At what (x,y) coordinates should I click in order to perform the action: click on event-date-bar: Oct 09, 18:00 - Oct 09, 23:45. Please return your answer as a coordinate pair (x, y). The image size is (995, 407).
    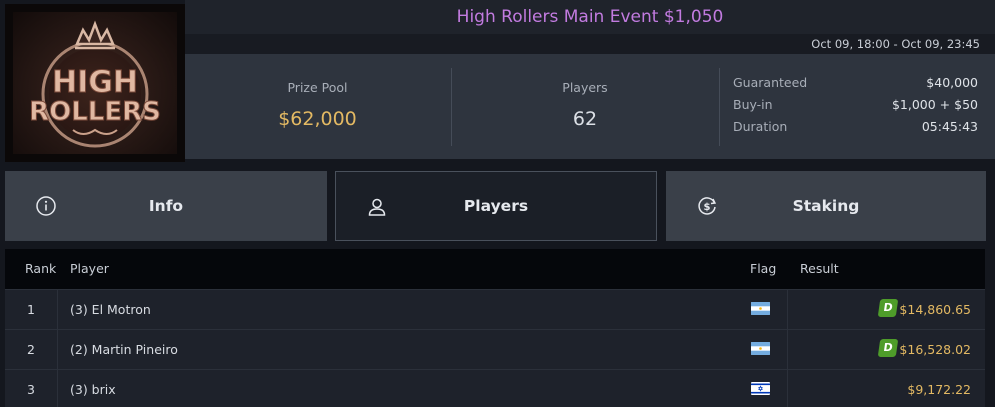
    Looking at the image, I should click on (590, 44).